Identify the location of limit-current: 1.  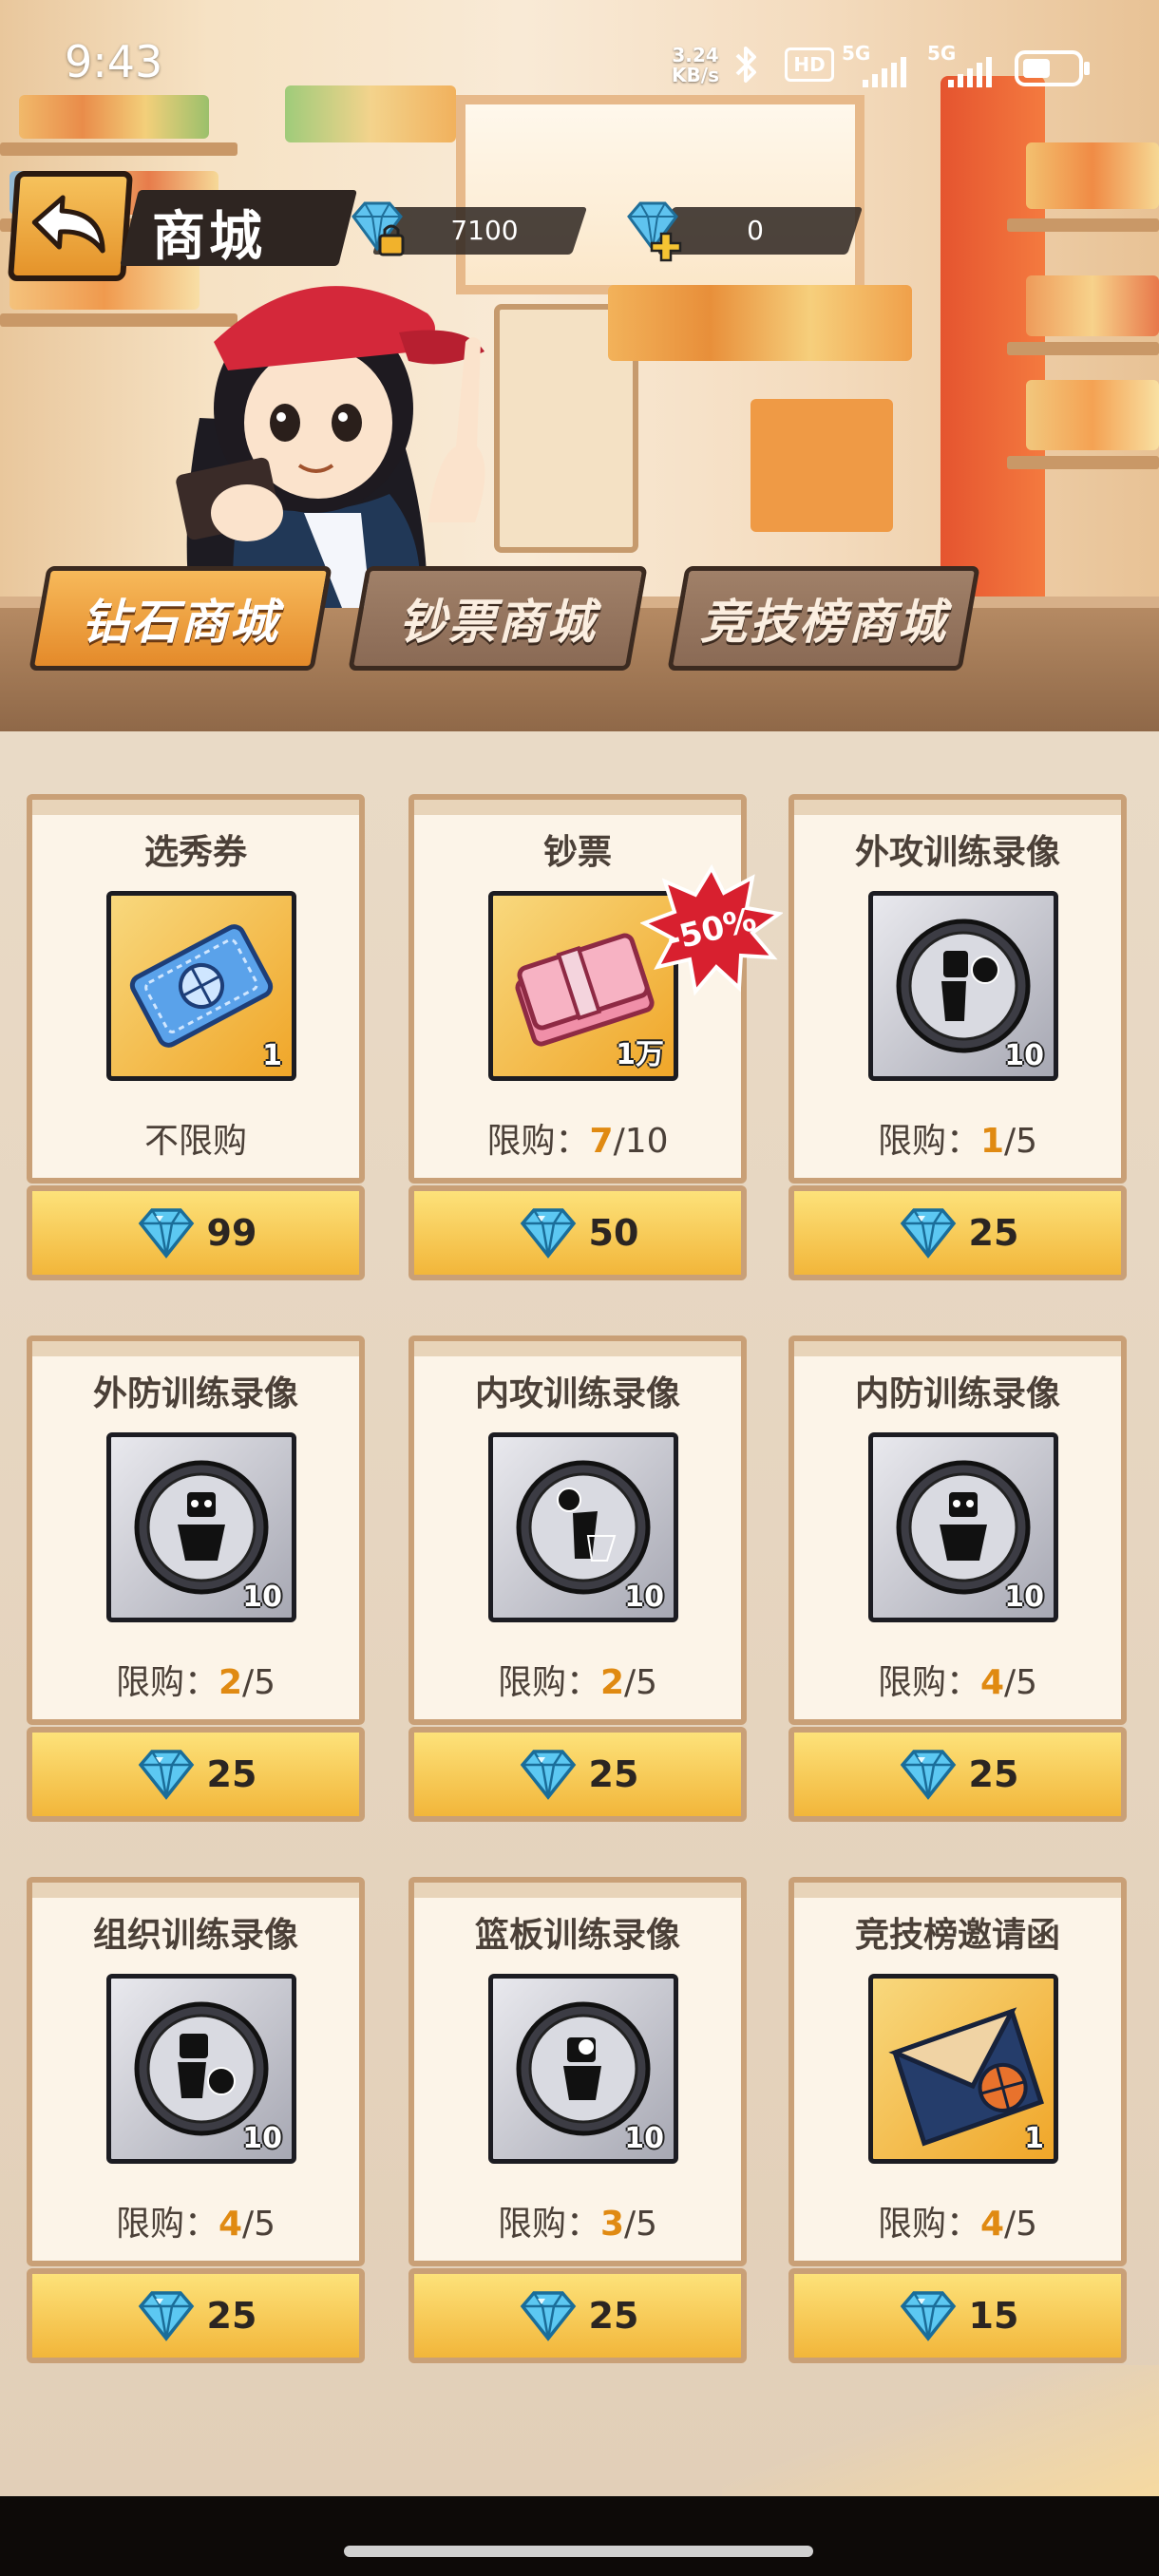
(992, 1141).